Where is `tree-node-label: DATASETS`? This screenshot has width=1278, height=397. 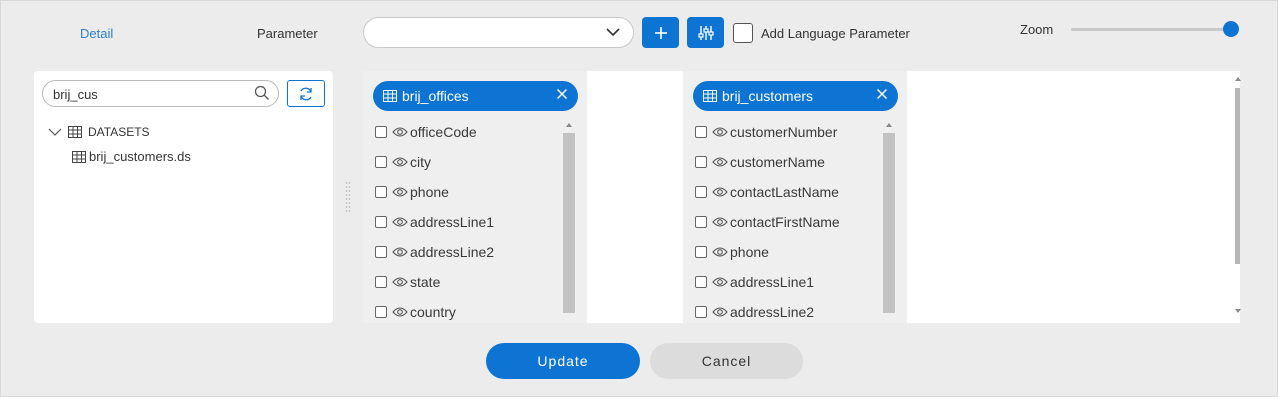
tree-node-label: DATASETS is located at coordinates (119, 132).